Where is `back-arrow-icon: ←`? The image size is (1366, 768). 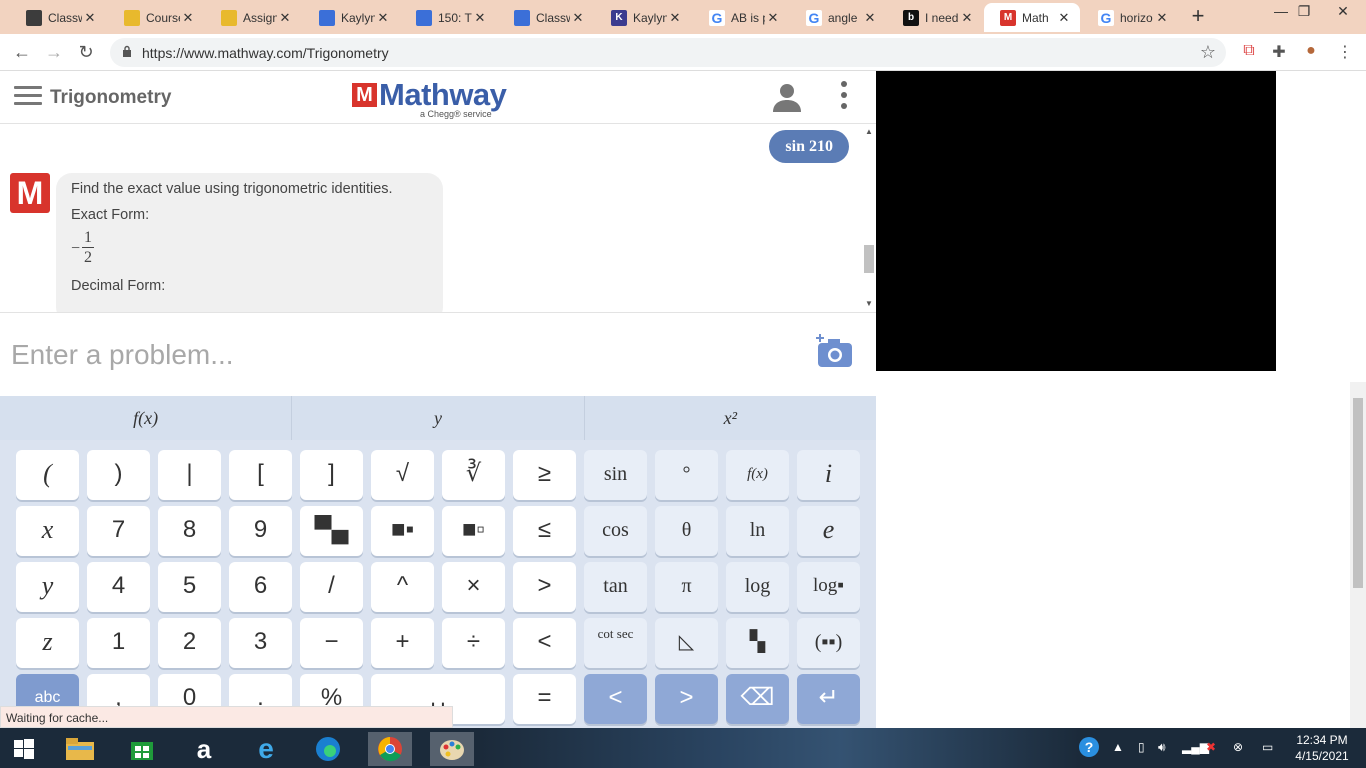
back-arrow-icon: ← is located at coordinates (22, 53).